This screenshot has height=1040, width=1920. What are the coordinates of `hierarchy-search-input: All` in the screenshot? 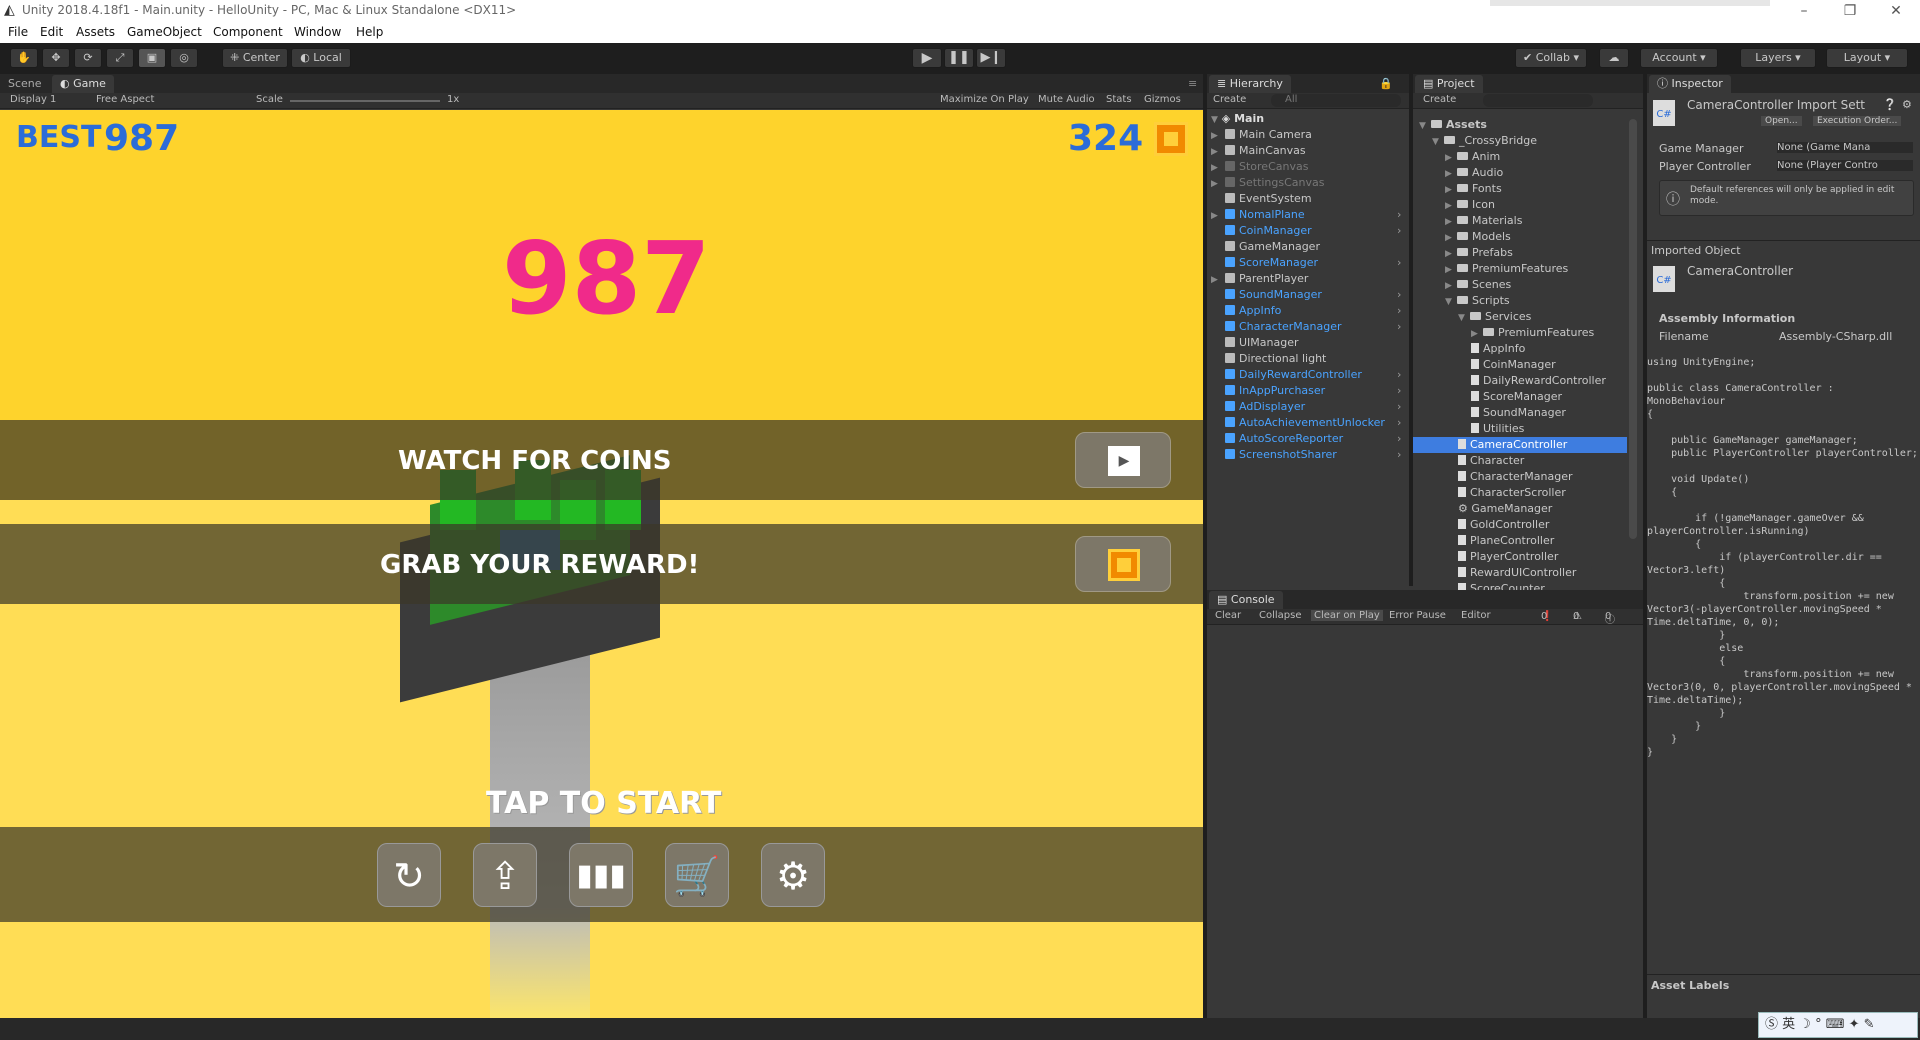 It's located at (1336, 100).